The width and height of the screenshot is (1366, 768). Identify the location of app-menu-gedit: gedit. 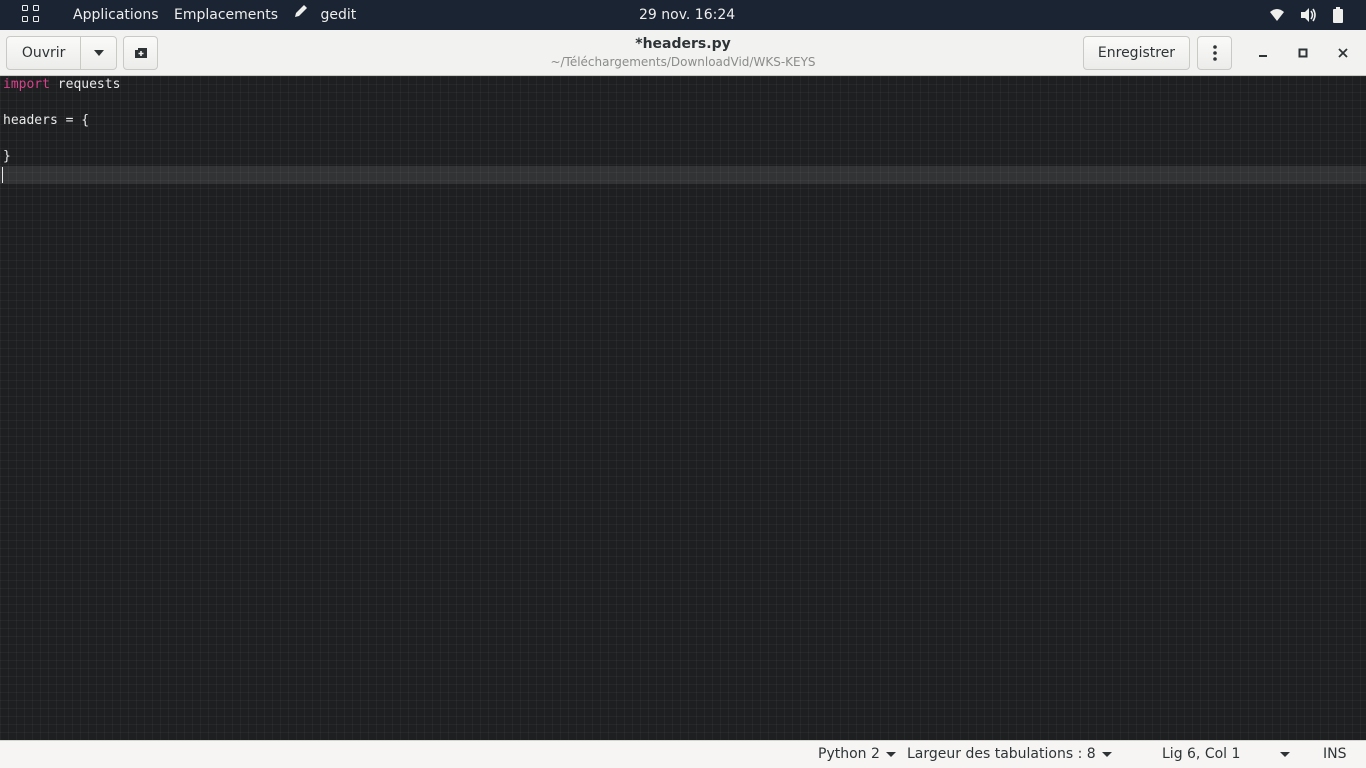
(324, 15).